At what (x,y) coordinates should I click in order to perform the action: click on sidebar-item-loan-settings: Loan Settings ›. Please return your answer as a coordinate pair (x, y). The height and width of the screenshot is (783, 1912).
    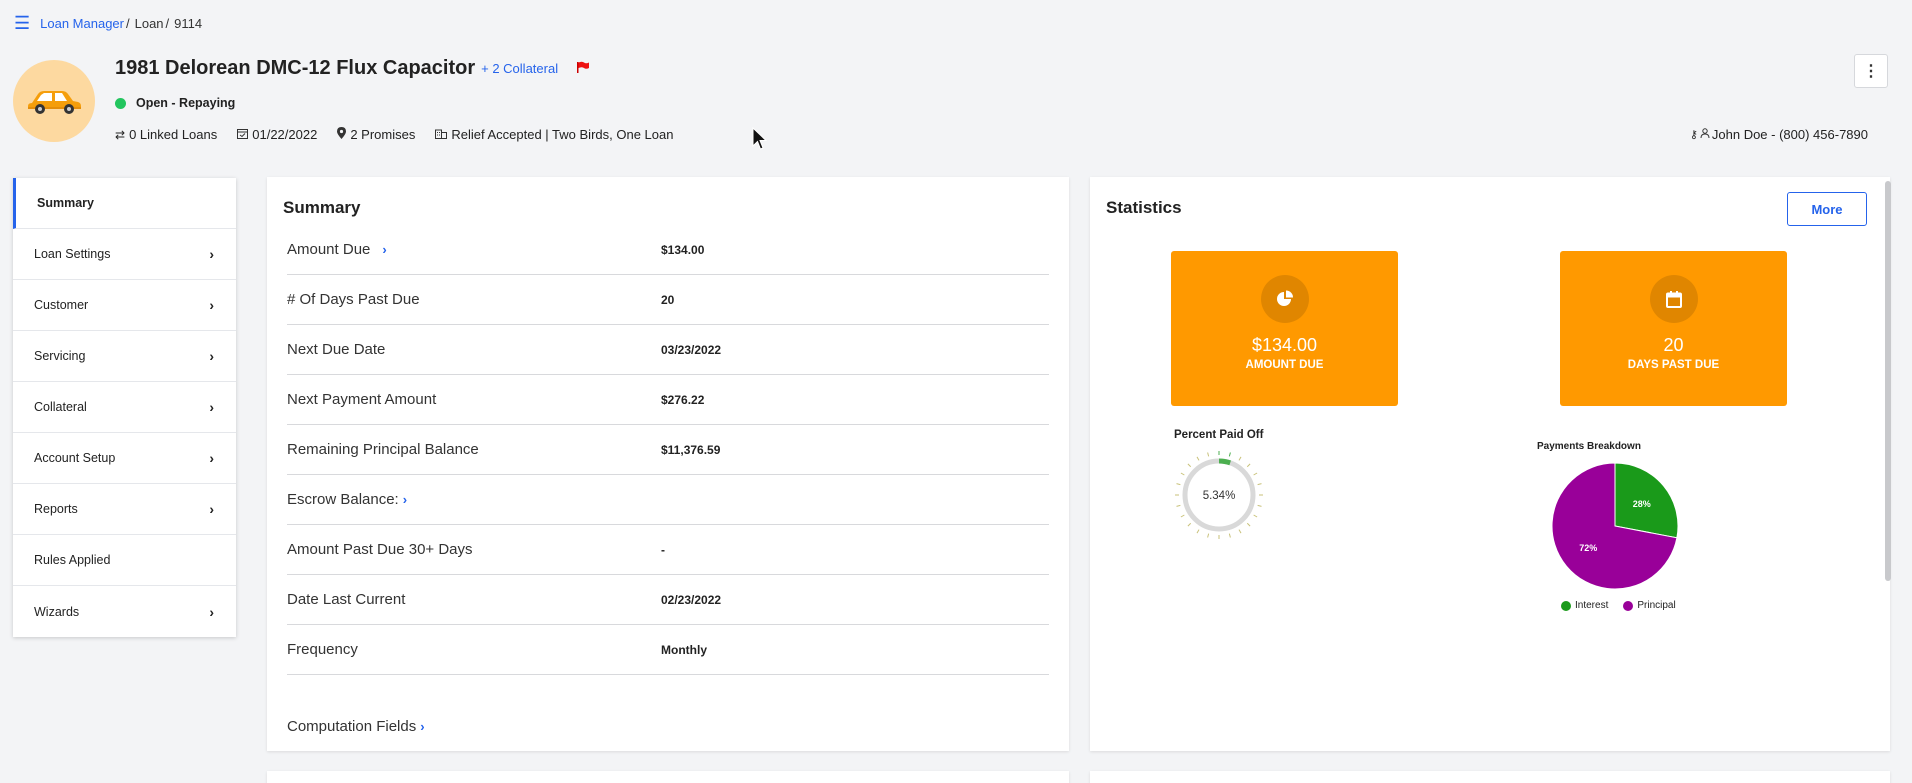
    Looking at the image, I should click on (124, 254).